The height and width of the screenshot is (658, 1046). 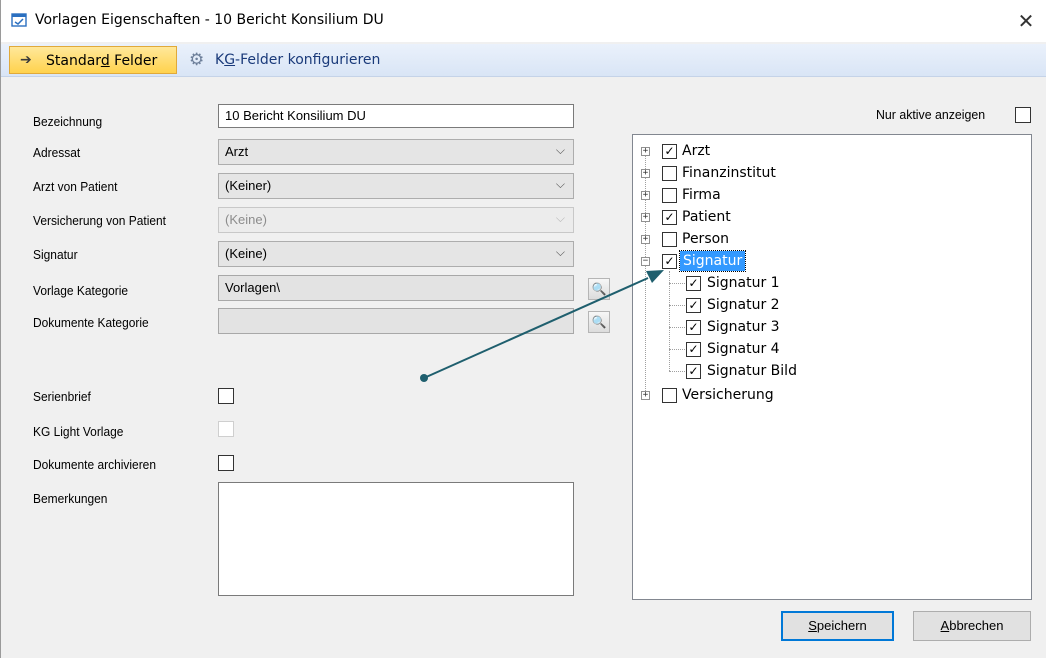 What do you see at coordinates (246, 253) in the screenshot?
I see `signatur-value: (Keine)` at bounding box center [246, 253].